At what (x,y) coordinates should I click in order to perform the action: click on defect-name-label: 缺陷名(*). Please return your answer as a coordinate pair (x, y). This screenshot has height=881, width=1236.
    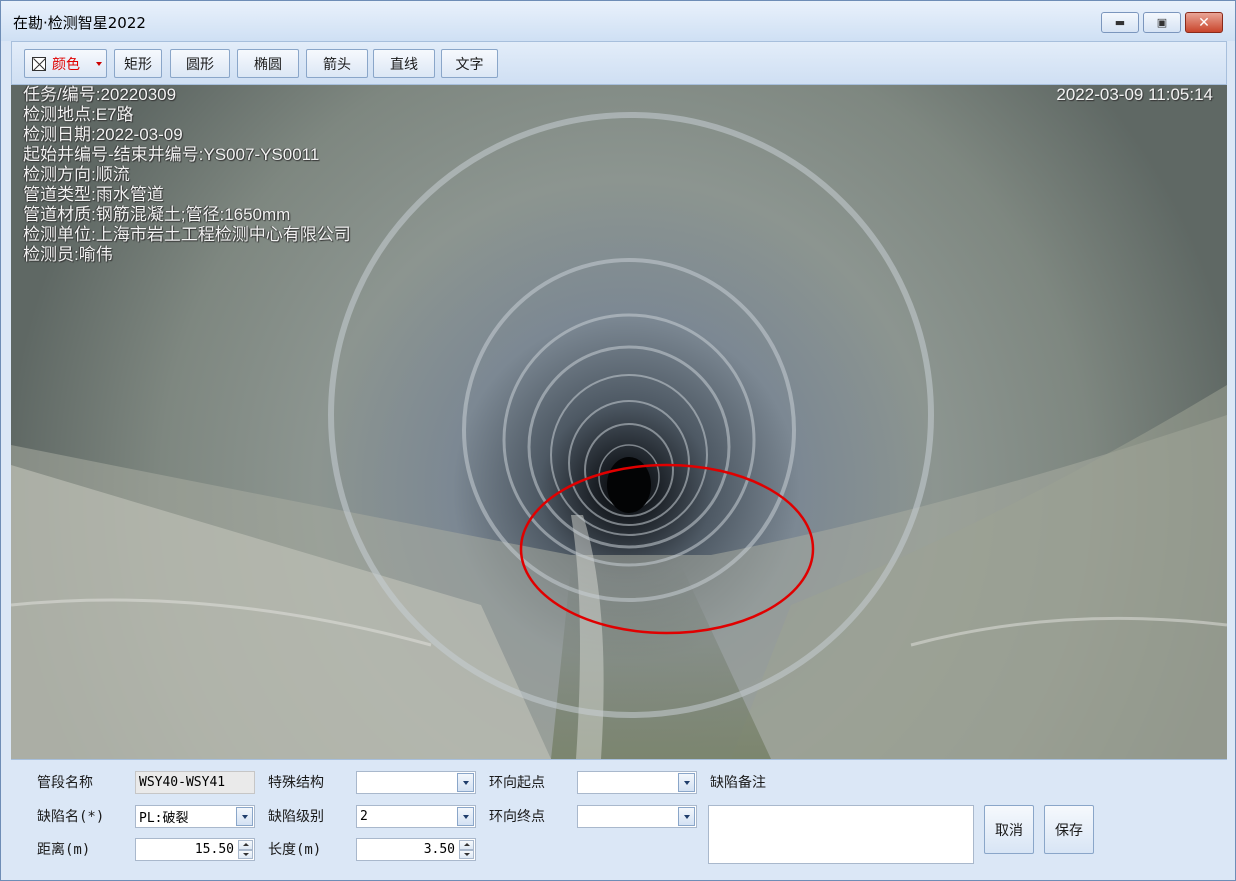
    Looking at the image, I should click on (71, 817).